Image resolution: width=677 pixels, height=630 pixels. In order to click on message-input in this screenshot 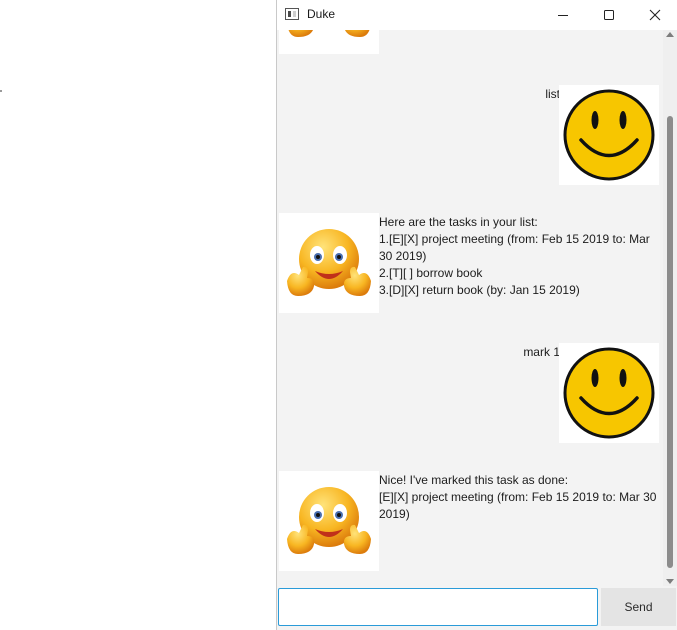, I will do `click(438, 607)`.